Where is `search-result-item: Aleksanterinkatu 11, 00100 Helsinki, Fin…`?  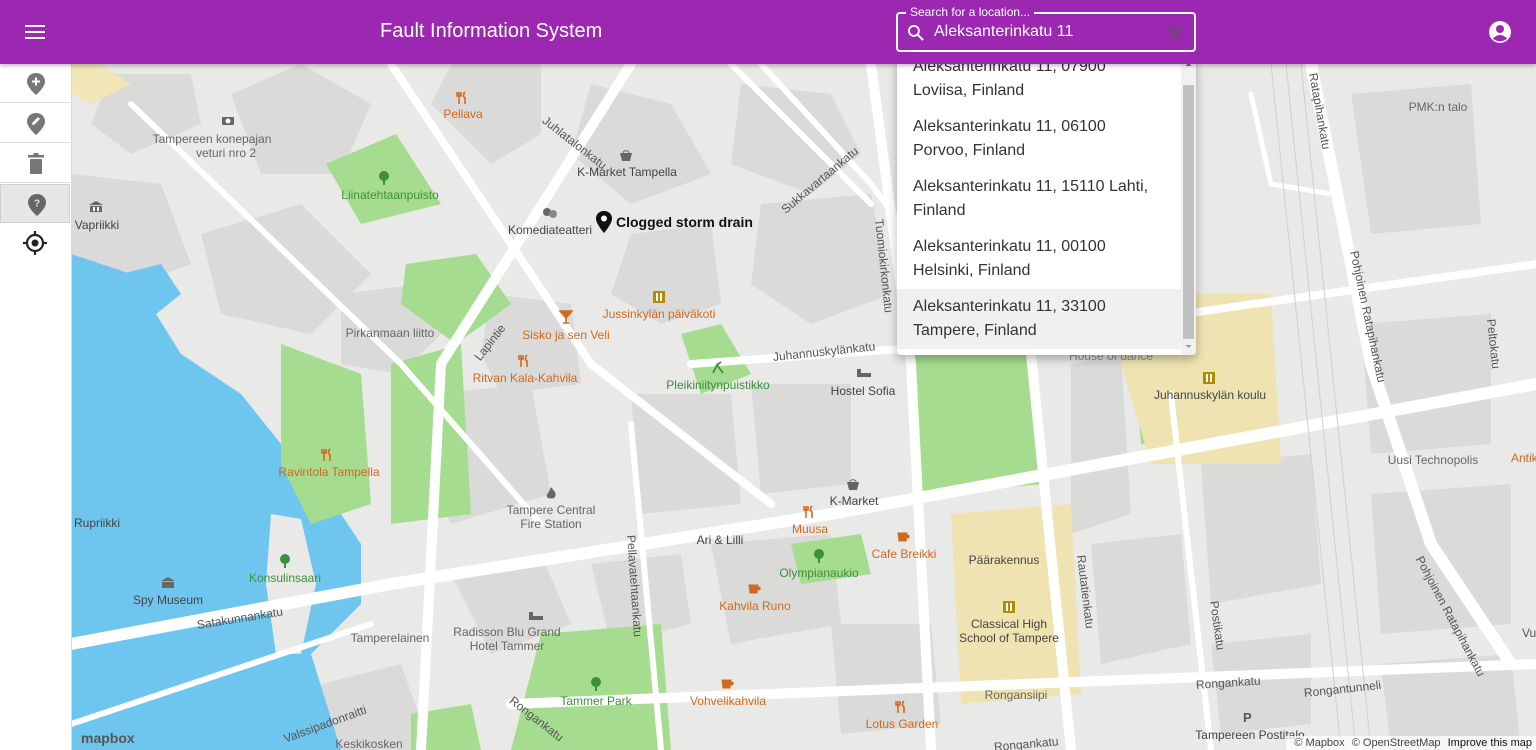 search-result-item: Aleksanterinkatu 11, 00100 Helsinki, Fin… is located at coordinates (1039, 265).